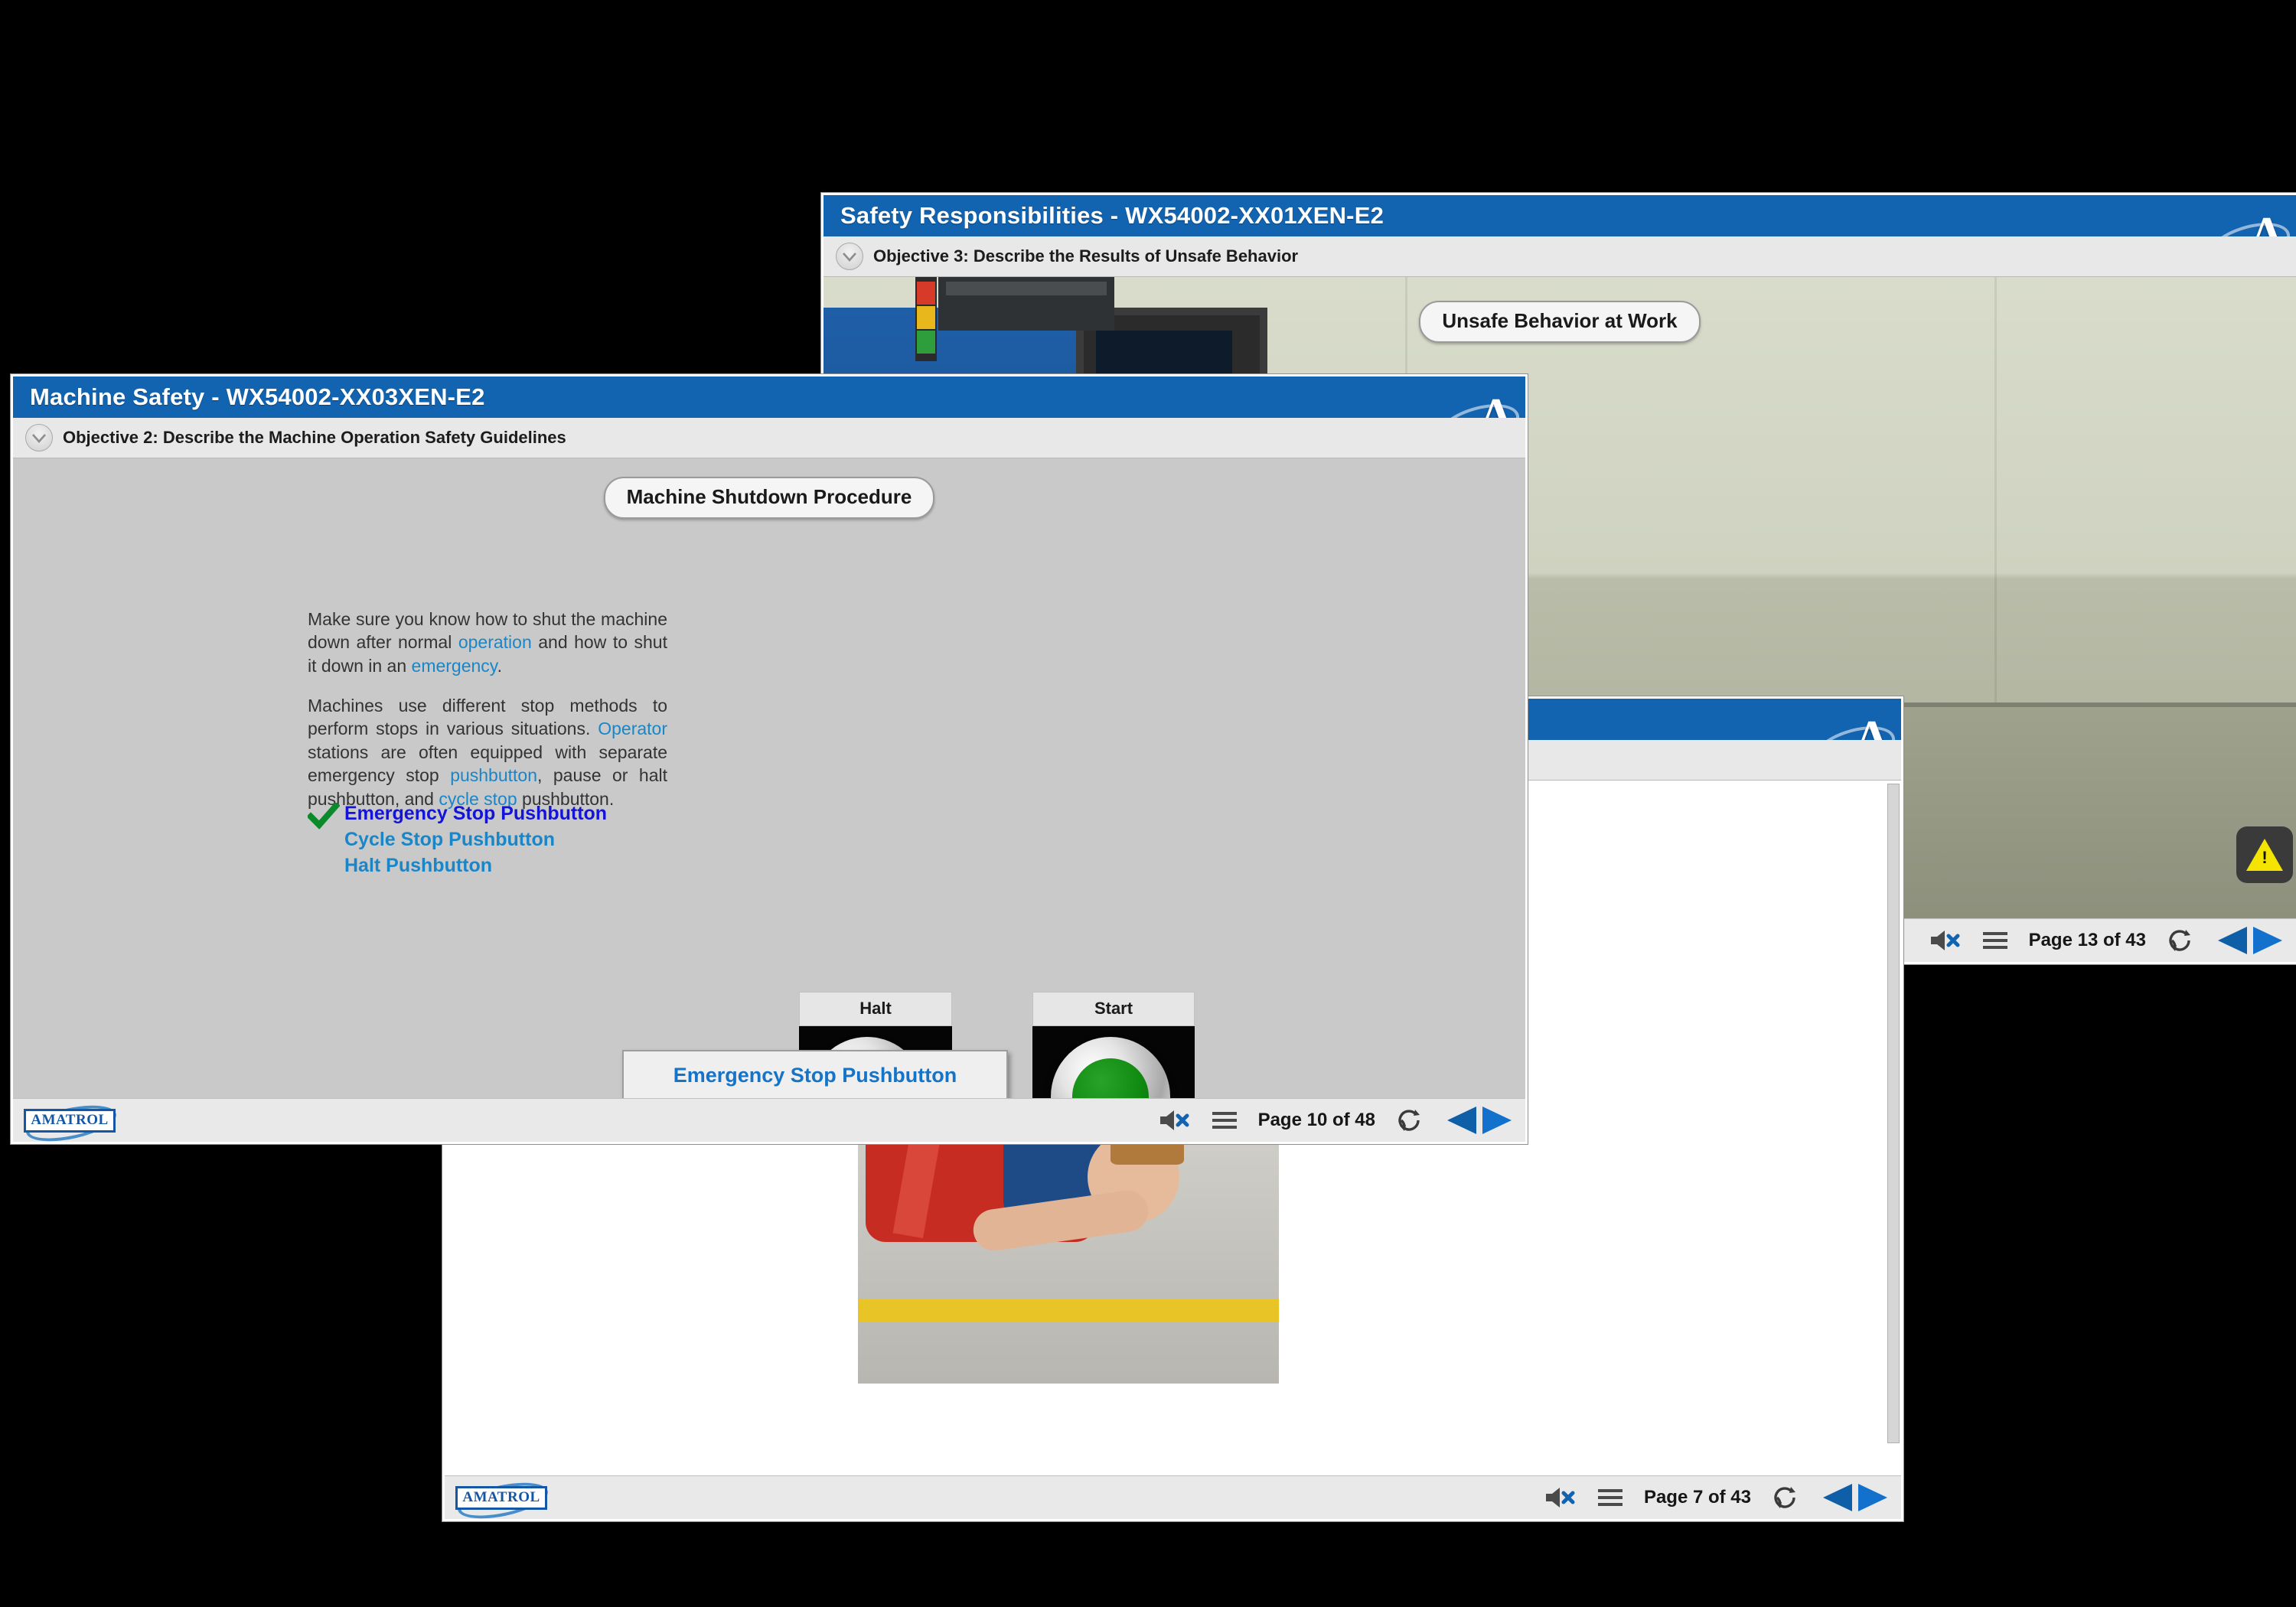 The height and width of the screenshot is (1607, 2296). I want to click on title-bar-front: Machine Safety - WX54002-XX03XEN-E2 A, so click(769, 417).